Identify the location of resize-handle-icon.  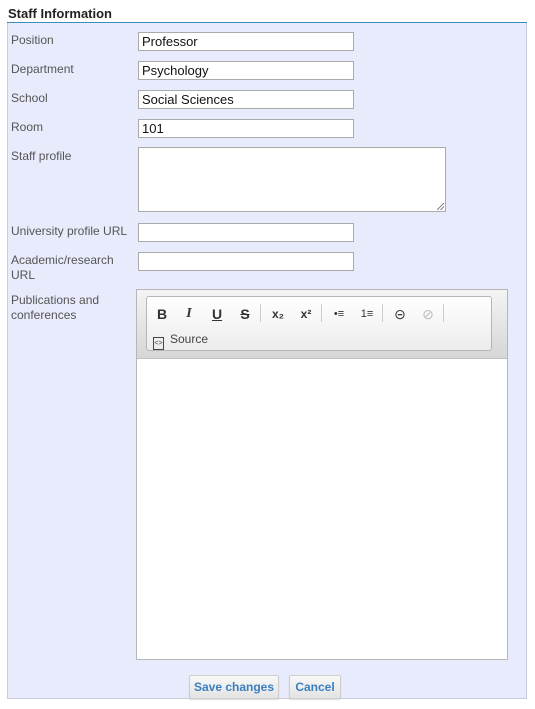
(440, 206).